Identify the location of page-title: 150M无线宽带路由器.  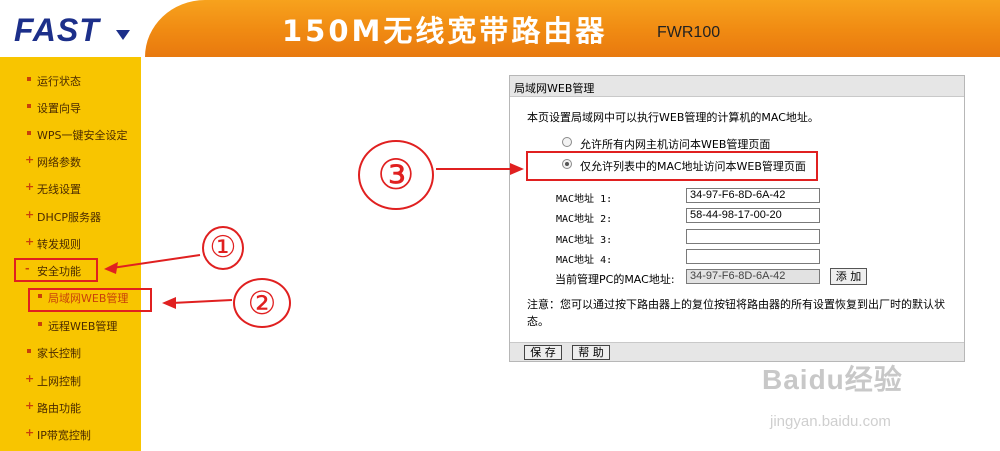
(445, 31).